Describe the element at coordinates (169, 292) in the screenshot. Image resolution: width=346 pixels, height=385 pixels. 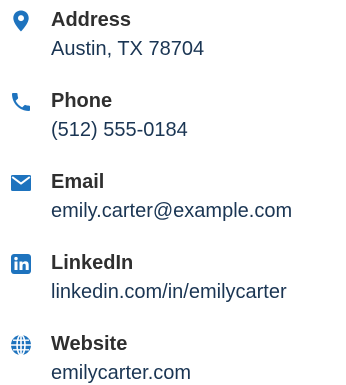
I see `linkedin-link: linkedin.com/in/emilycarter` at that location.